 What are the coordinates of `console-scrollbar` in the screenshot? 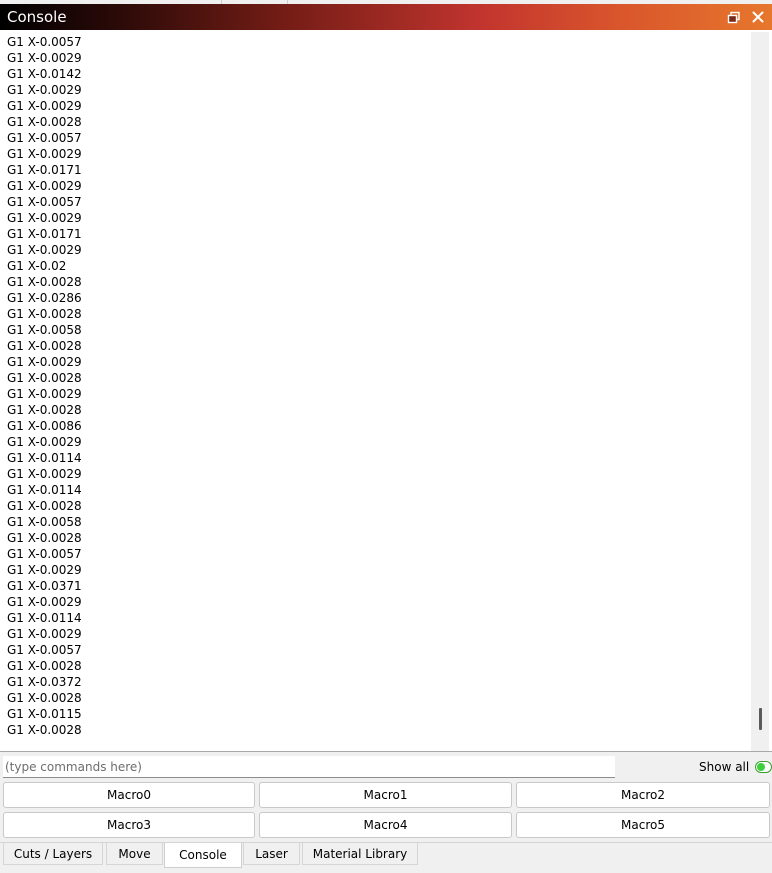 It's located at (760, 391).